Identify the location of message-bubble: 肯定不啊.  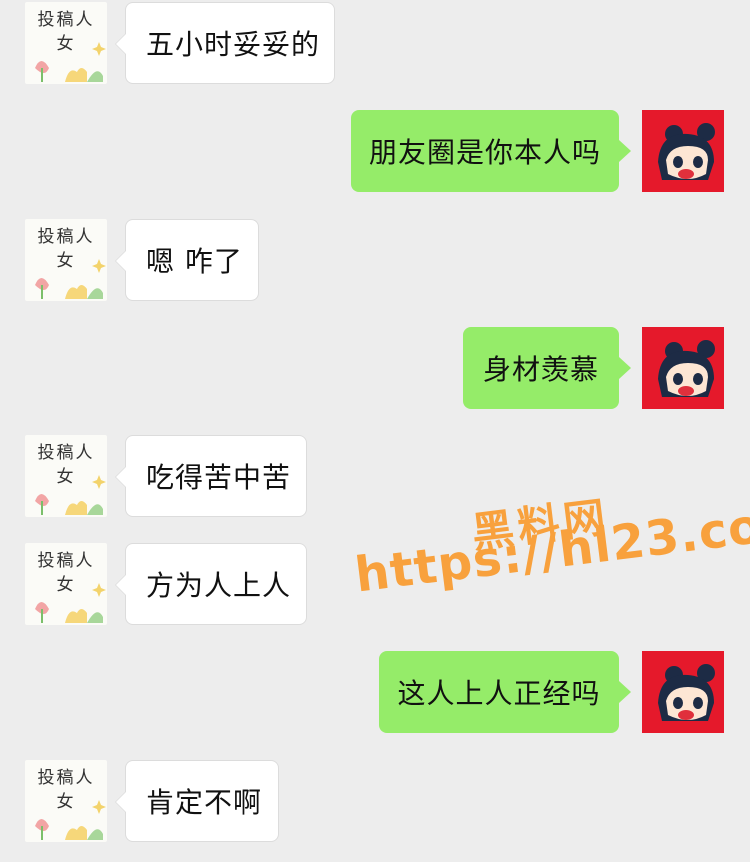
(197, 801).